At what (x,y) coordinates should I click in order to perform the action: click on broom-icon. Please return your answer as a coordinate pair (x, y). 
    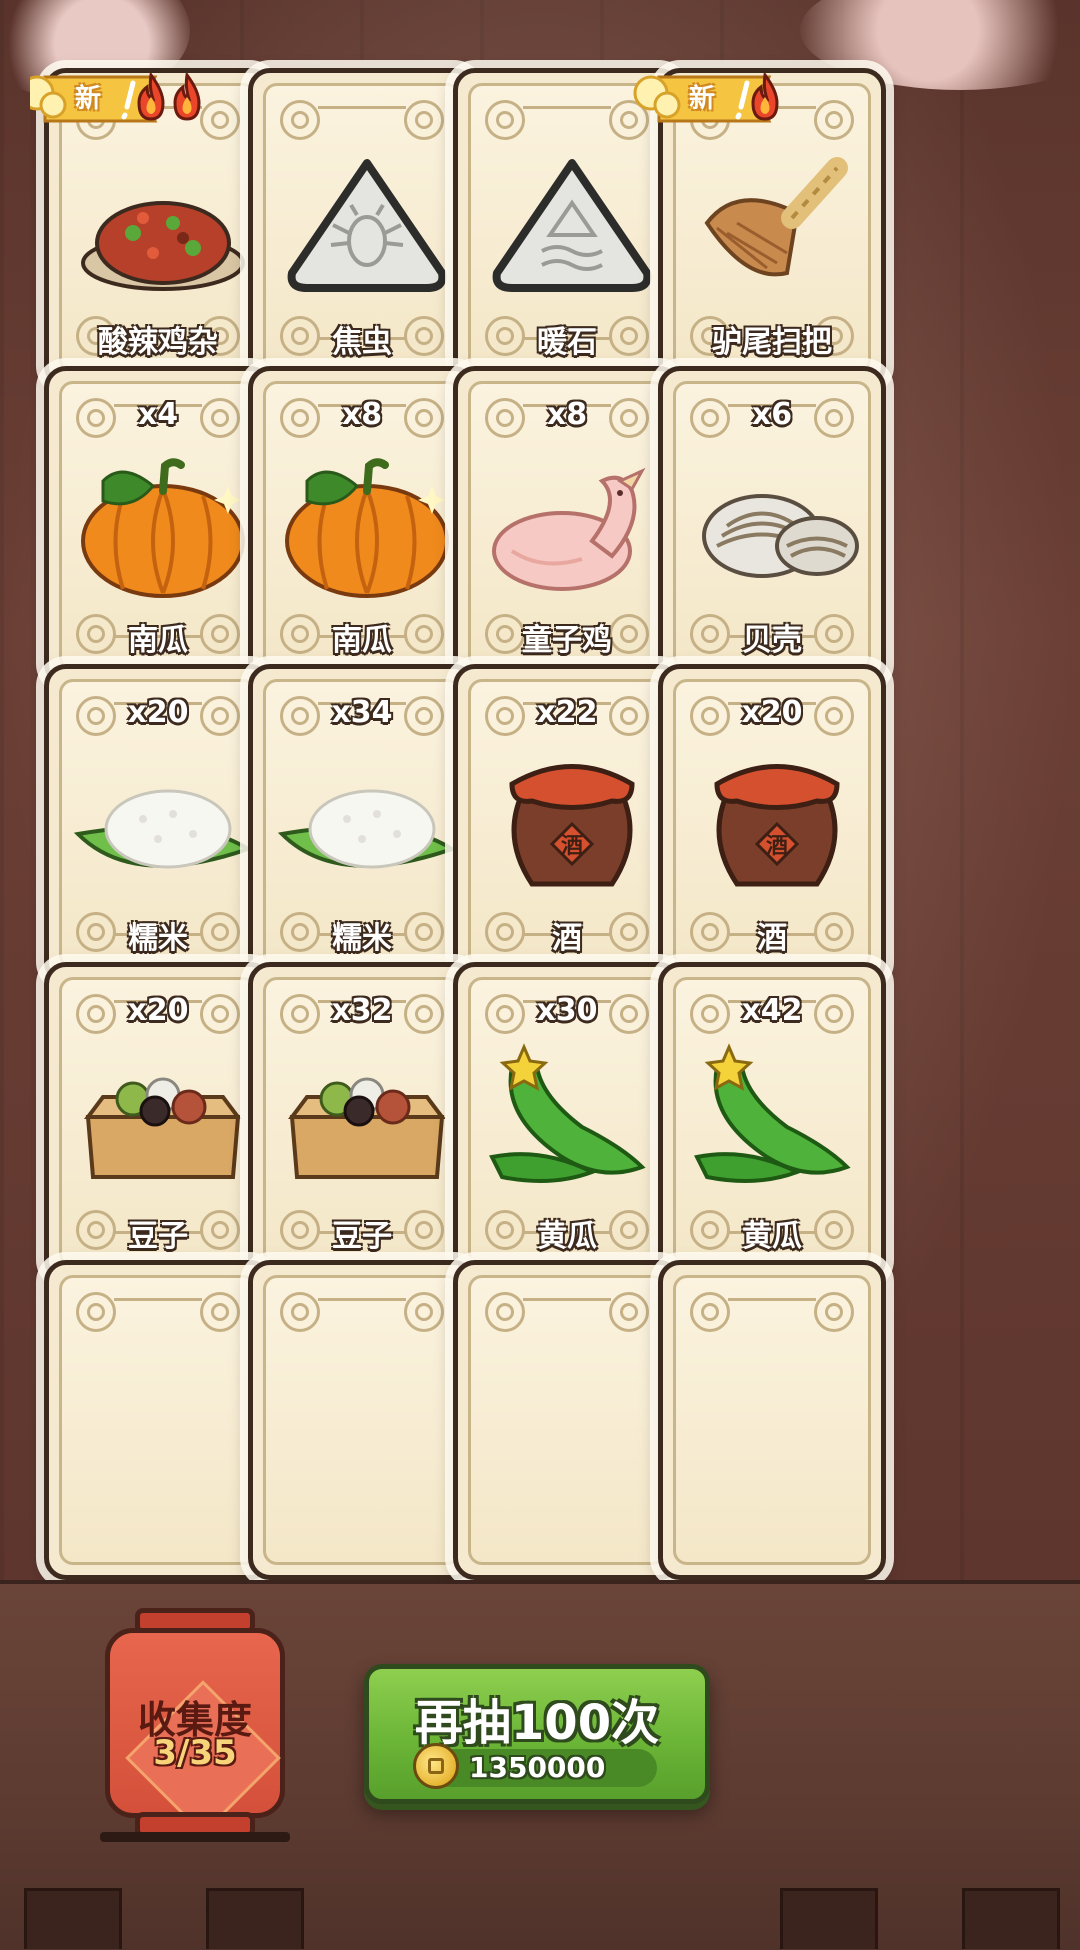
    Looking at the image, I should click on (777, 223).